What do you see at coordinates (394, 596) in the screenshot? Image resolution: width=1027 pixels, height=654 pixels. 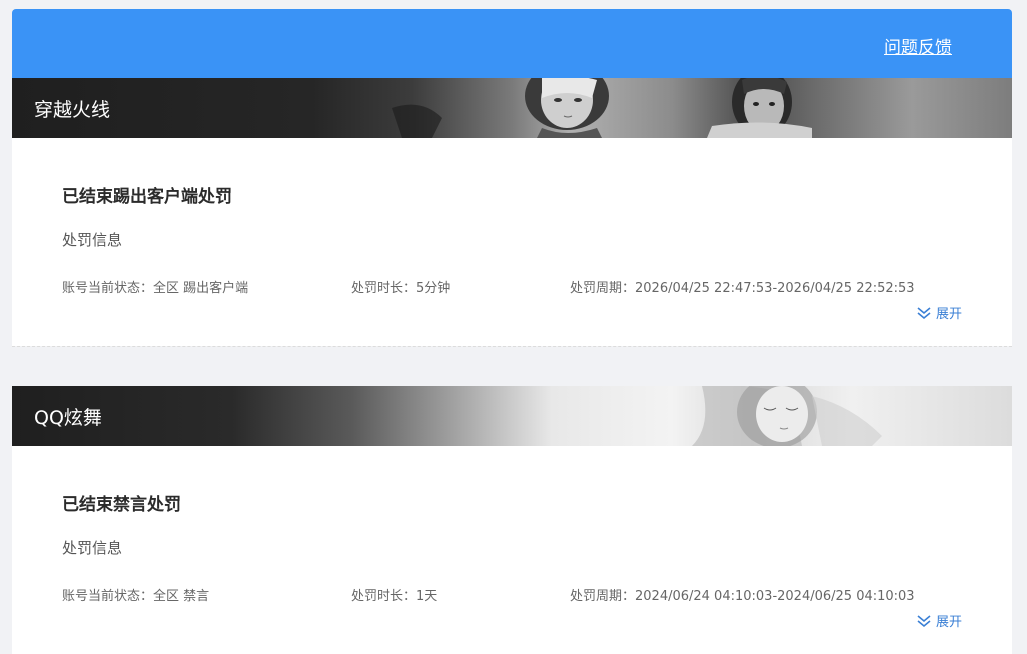 I see `penalty-duration-text: 处罚时长：1天` at bounding box center [394, 596].